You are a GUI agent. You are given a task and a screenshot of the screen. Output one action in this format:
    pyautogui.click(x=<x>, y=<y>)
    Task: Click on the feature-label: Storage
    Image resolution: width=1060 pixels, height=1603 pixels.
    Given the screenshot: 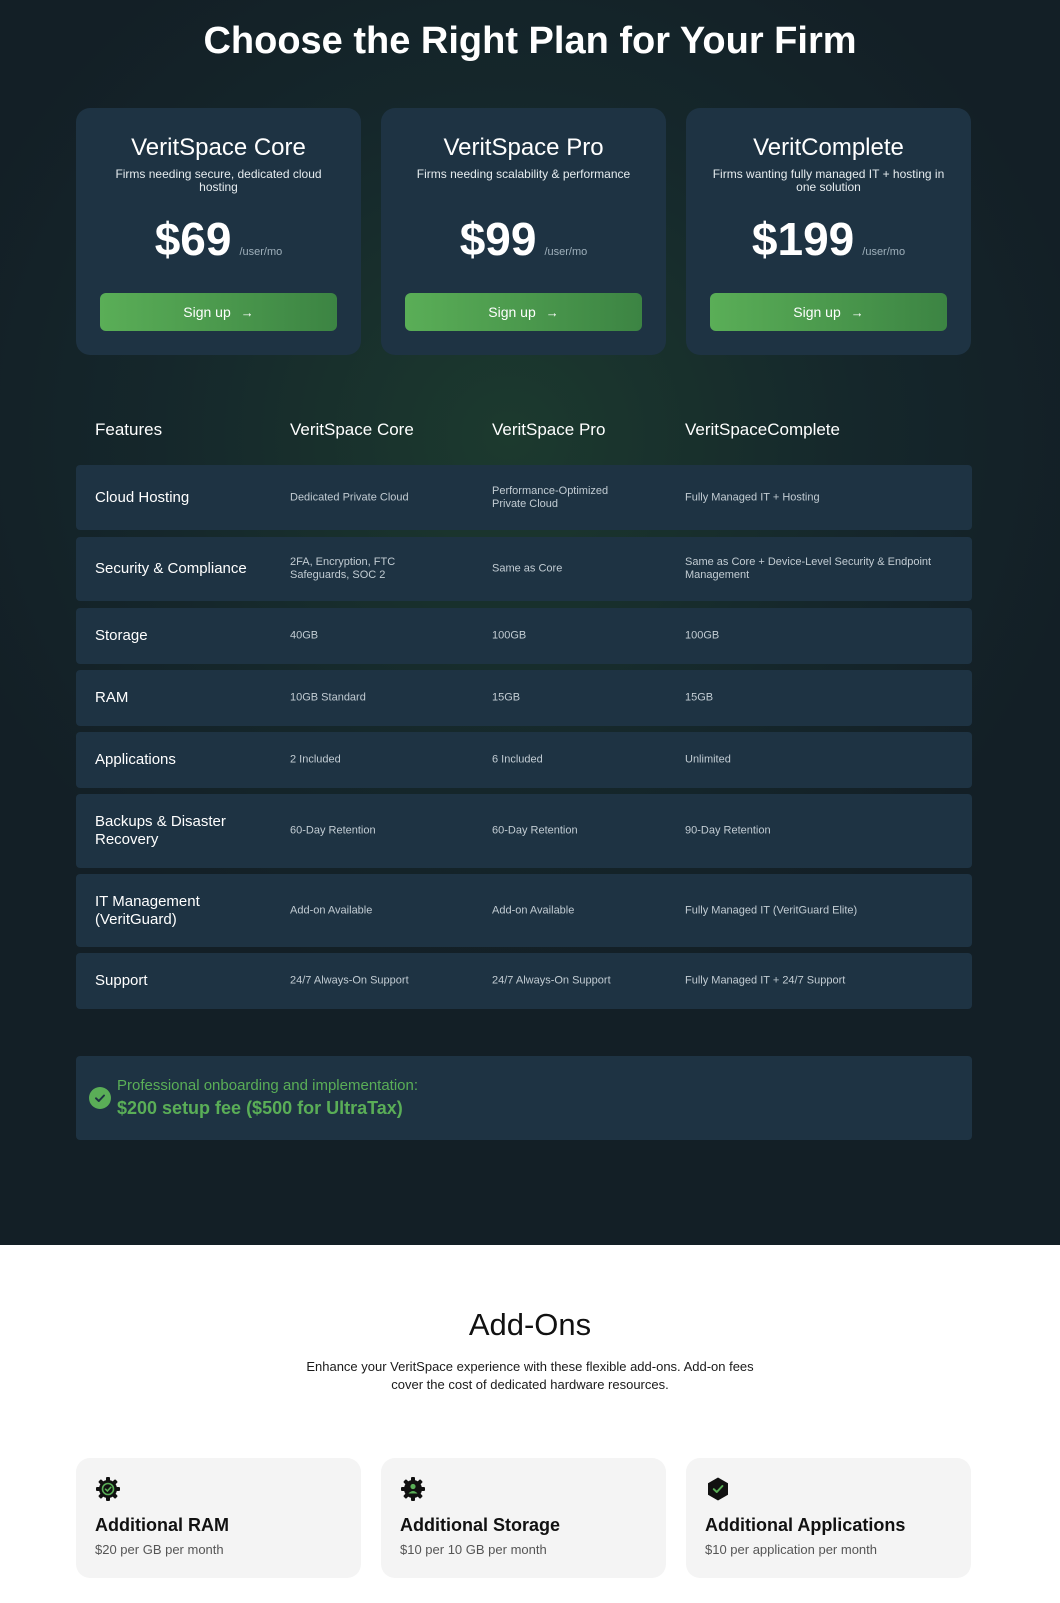 What is the action you would take?
    pyautogui.click(x=121, y=635)
    